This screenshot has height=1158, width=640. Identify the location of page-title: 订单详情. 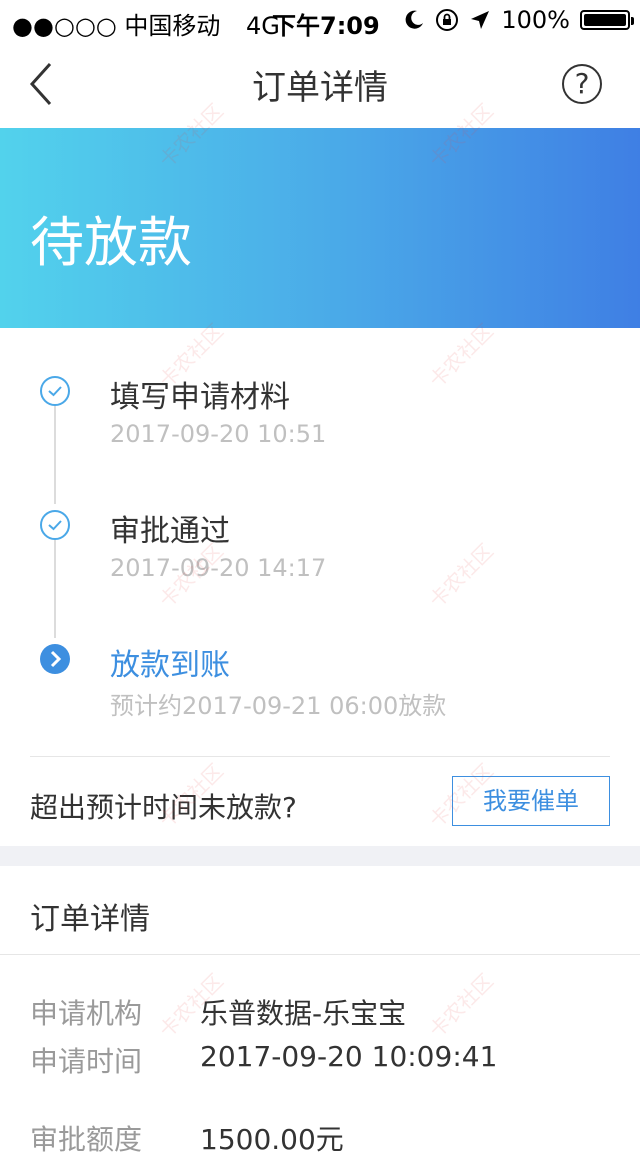
(320, 88).